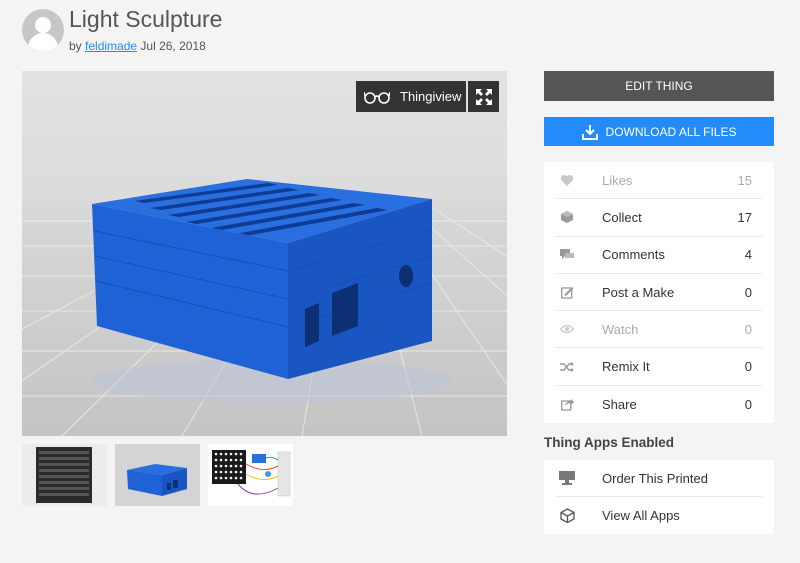  I want to click on thumbnail-led-matrix, so click(64, 475).